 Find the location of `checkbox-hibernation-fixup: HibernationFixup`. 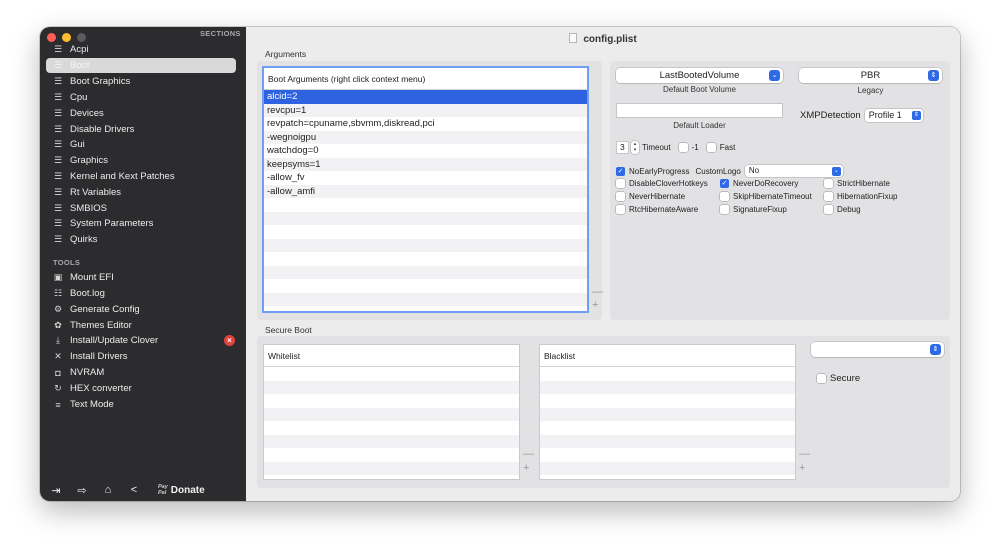

checkbox-hibernation-fixup: HibernationFixup is located at coordinates (860, 196).